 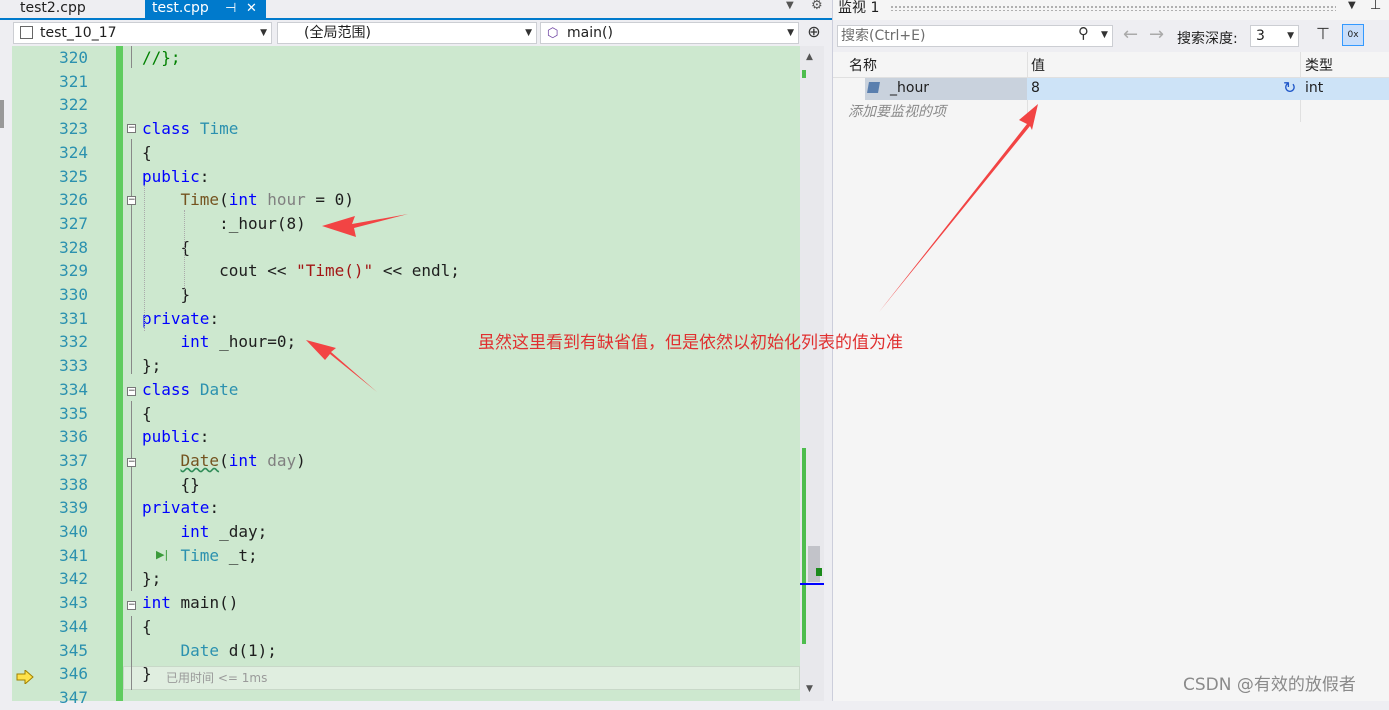 What do you see at coordinates (416, 9) in the screenshot?
I see `tab-bar: test2.cpp test.cpp ⊣ ✕ ▼ ⚙` at bounding box center [416, 9].